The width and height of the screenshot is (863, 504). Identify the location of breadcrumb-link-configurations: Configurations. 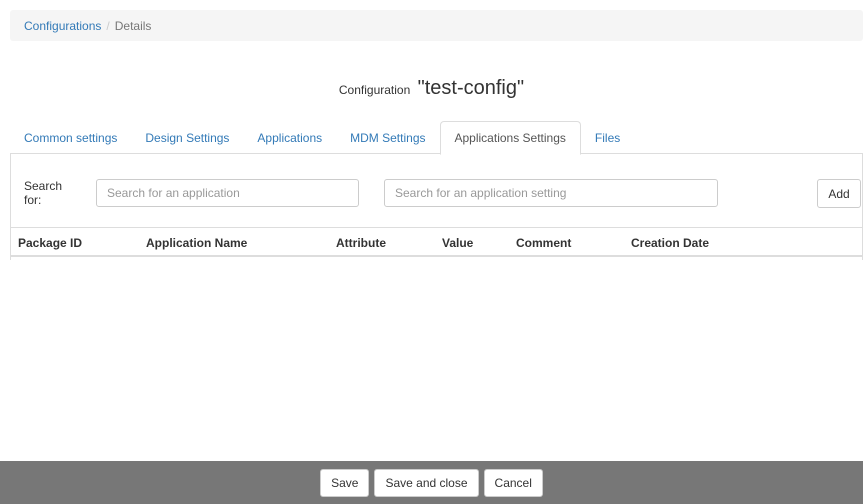
(62, 26).